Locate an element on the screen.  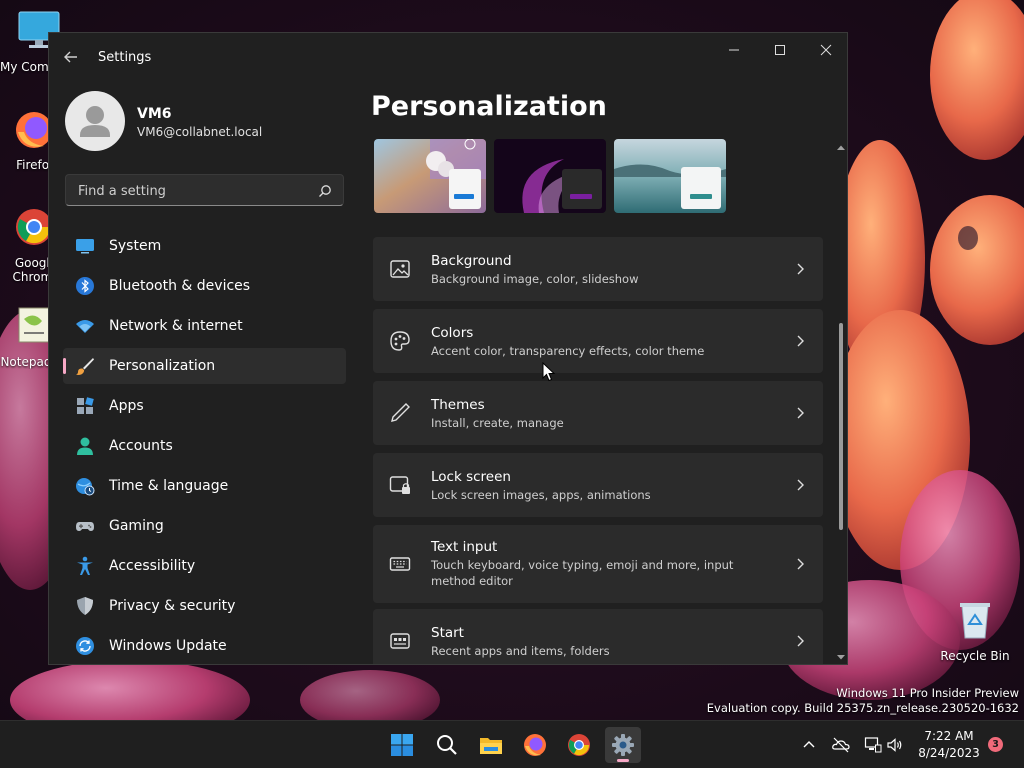
card-subtitle: Lock screen images, apps, animations is located at coordinates (541, 495).